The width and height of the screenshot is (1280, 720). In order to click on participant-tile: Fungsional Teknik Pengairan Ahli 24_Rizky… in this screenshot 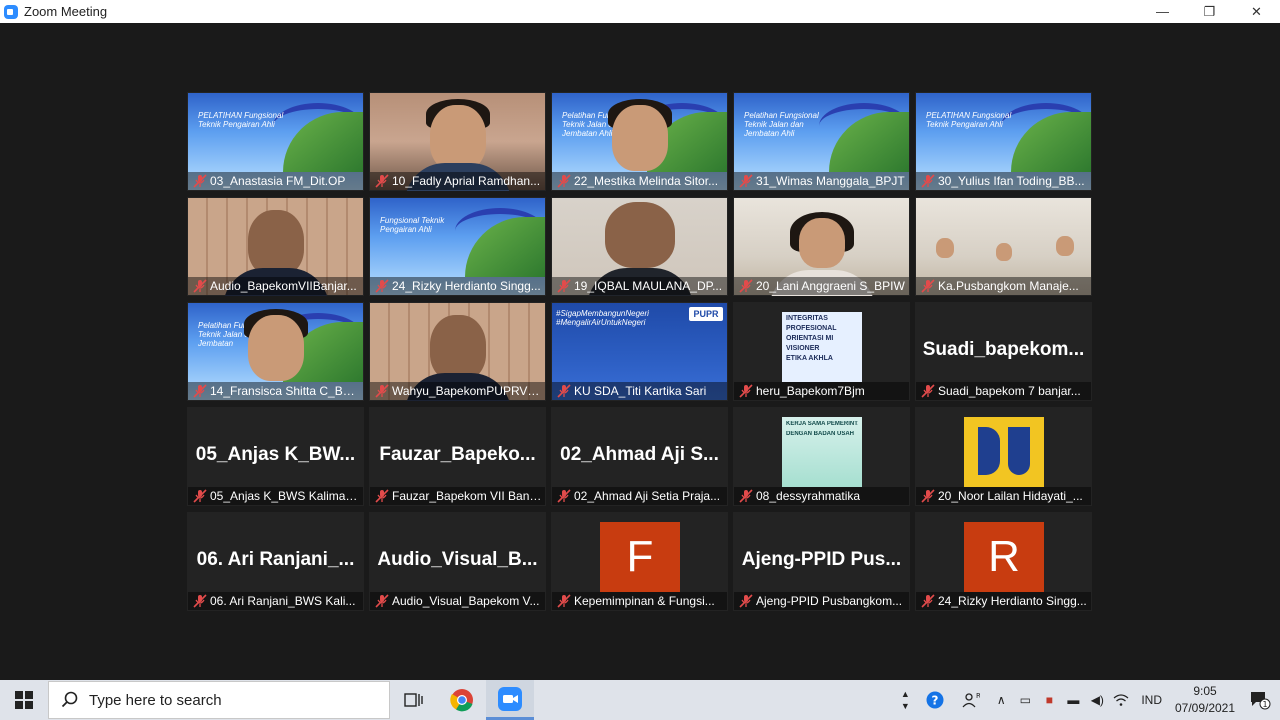, I will do `click(457, 246)`.